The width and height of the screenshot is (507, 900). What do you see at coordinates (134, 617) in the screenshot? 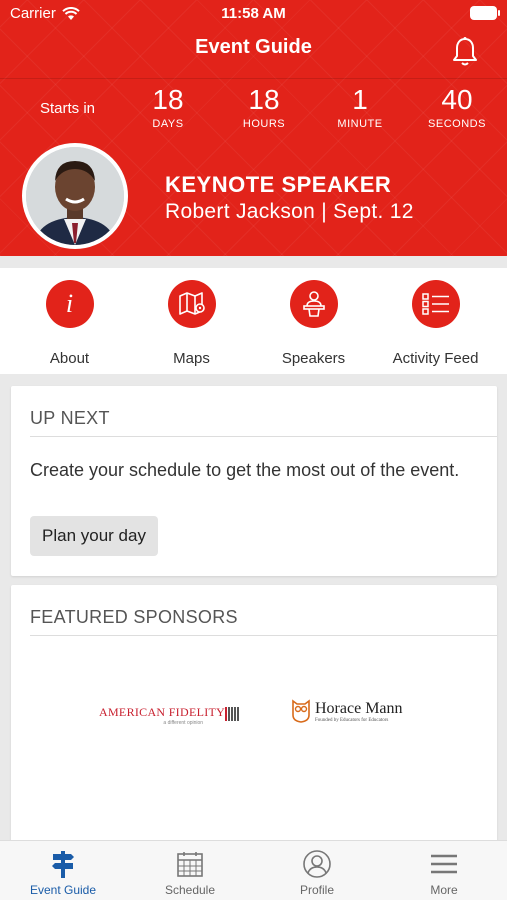
I see `sponsors-title: FEATURED SPONSORS` at bounding box center [134, 617].